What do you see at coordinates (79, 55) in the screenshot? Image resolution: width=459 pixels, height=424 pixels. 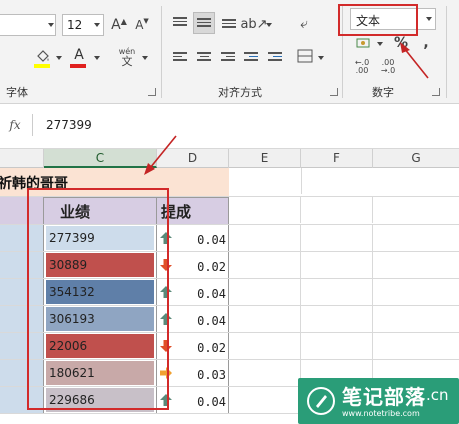 I see `font-color-icon: A` at bounding box center [79, 55].